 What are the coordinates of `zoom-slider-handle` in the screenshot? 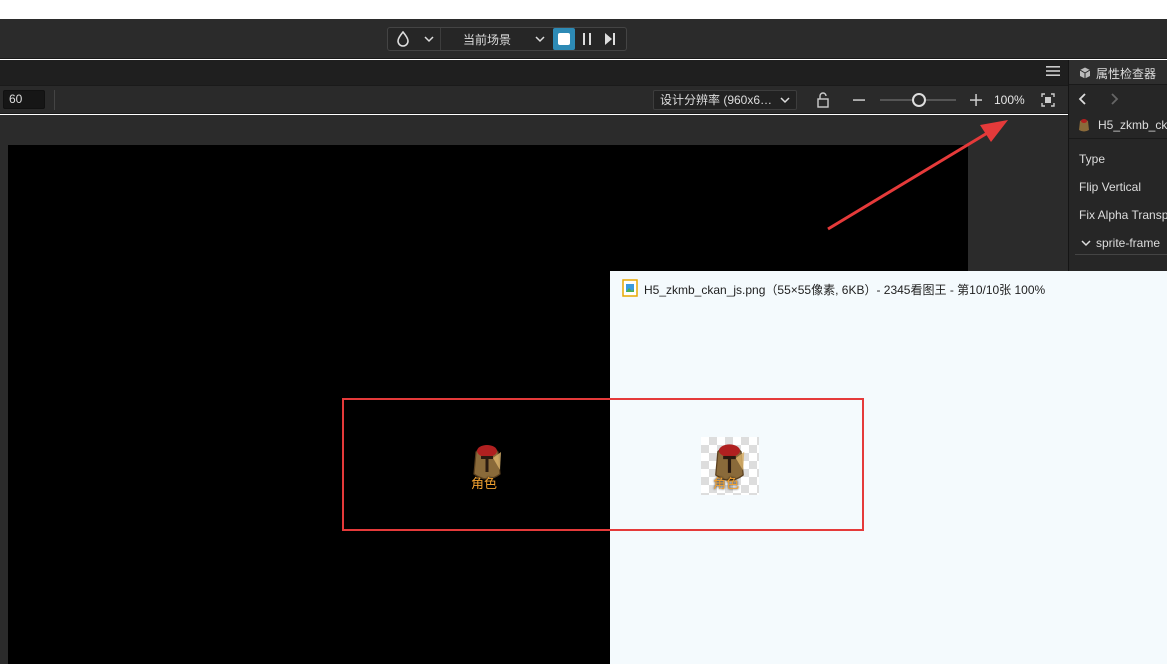 It's located at (919, 100).